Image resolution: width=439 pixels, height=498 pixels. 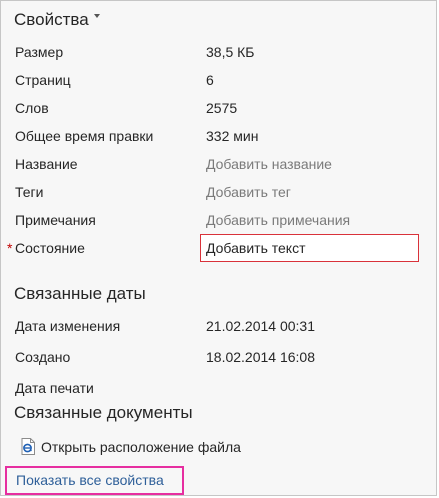 I want to click on properties-header: Свойства, so click(x=57, y=20).